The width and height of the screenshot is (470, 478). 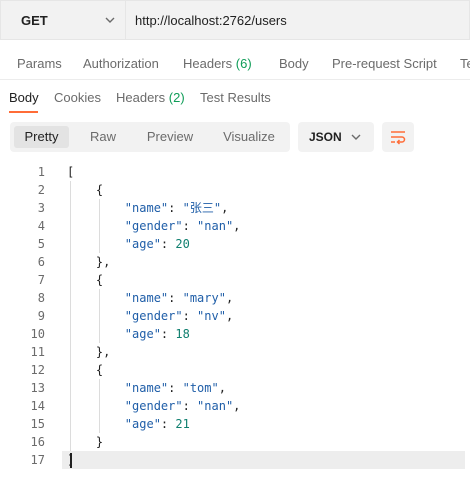 What do you see at coordinates (175, 388) in the screenshot?
I see `line-content: "name": "tom",` at bounding box center [175, 388].